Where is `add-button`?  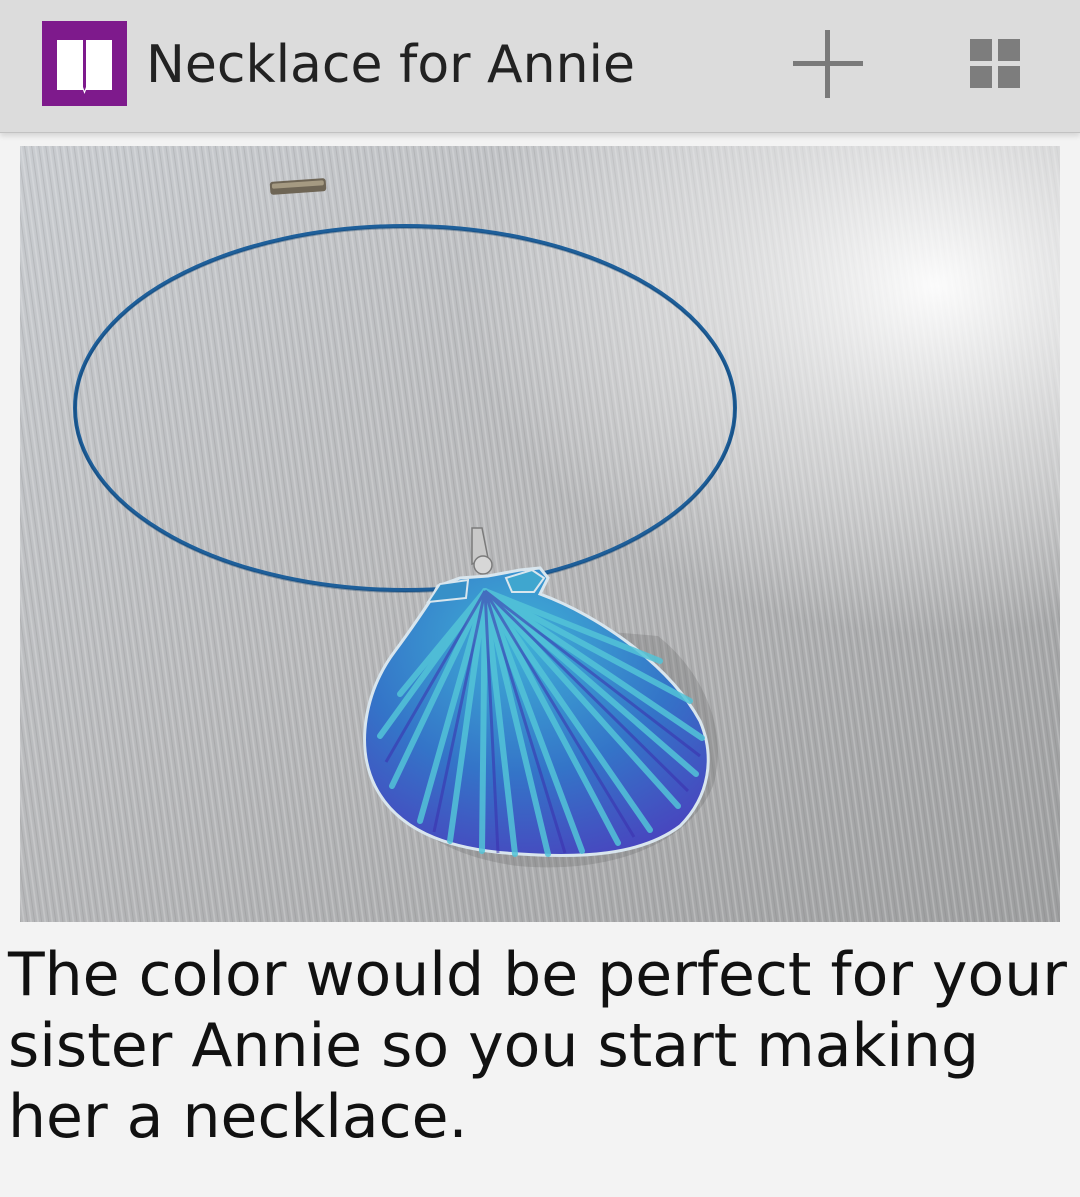
add-button is located at coordinates (828, 64).